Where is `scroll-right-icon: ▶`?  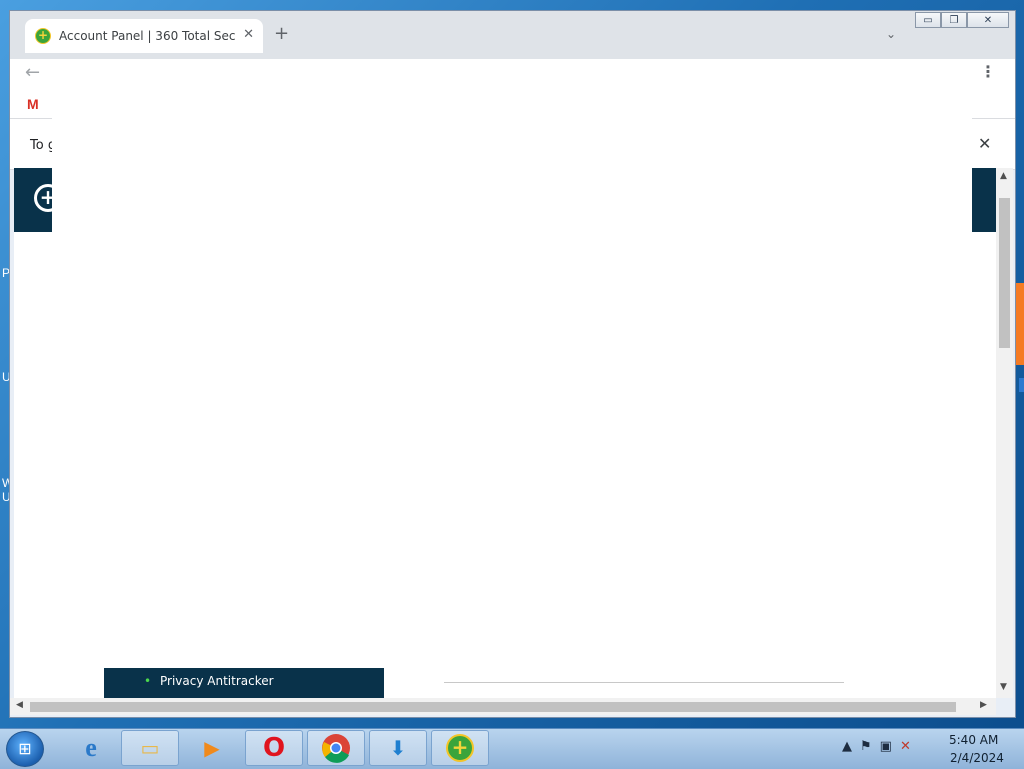
scroll-right-icon: ▶ is located at coordinates (983, 705).